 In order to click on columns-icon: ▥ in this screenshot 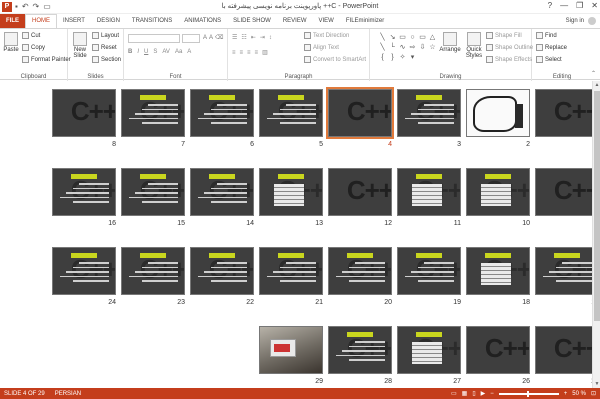, I will do `click(265, 52)`.